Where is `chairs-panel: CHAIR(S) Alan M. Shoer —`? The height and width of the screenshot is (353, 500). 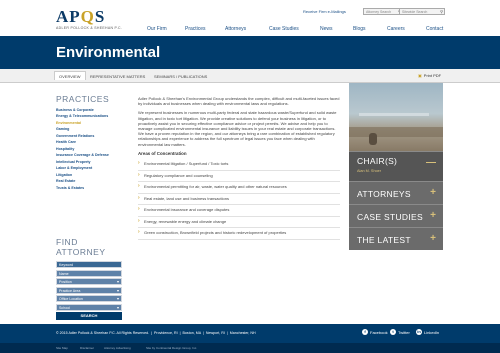
chairs-panel: CHAIR(S) Alan M. Shoer — is located at coordinates (396, 166).